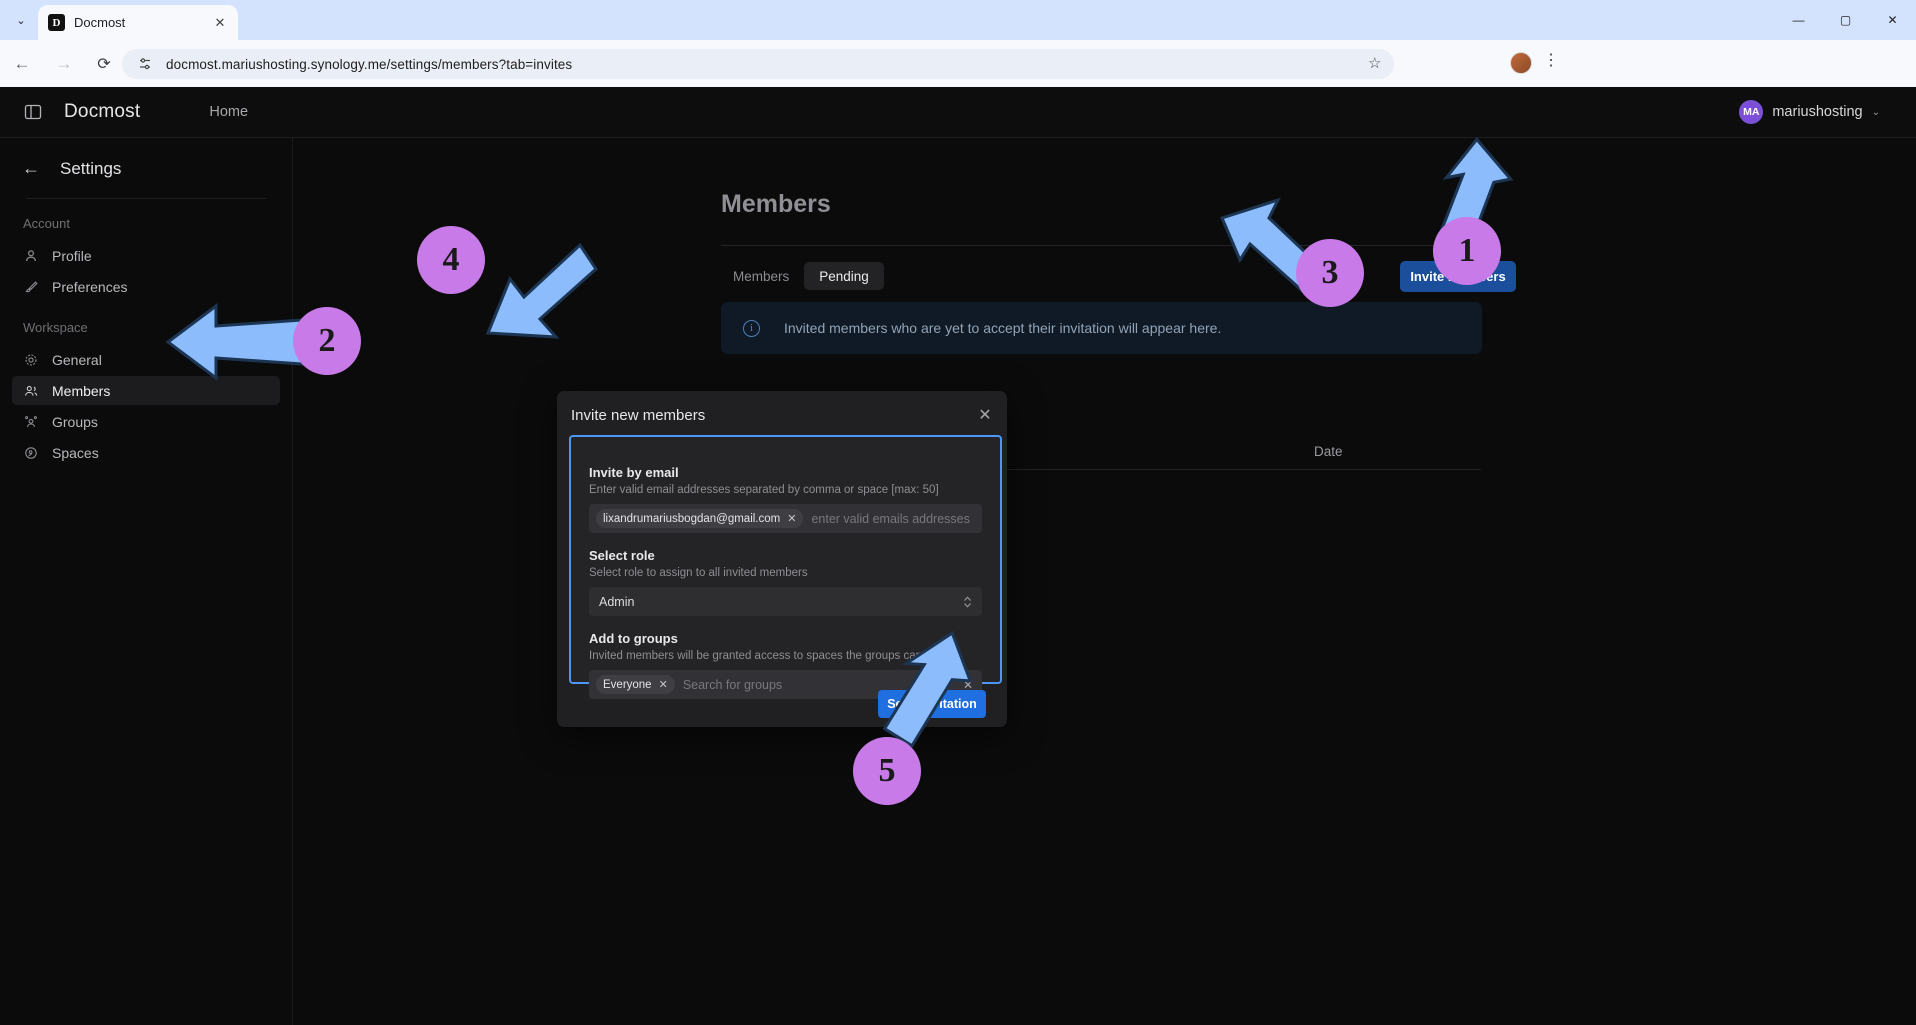 The image size is (1916, 1025). Describe the element at coordinates (327, 341) in the screenshot. I see `annotation-badge-2: 2` at that location.